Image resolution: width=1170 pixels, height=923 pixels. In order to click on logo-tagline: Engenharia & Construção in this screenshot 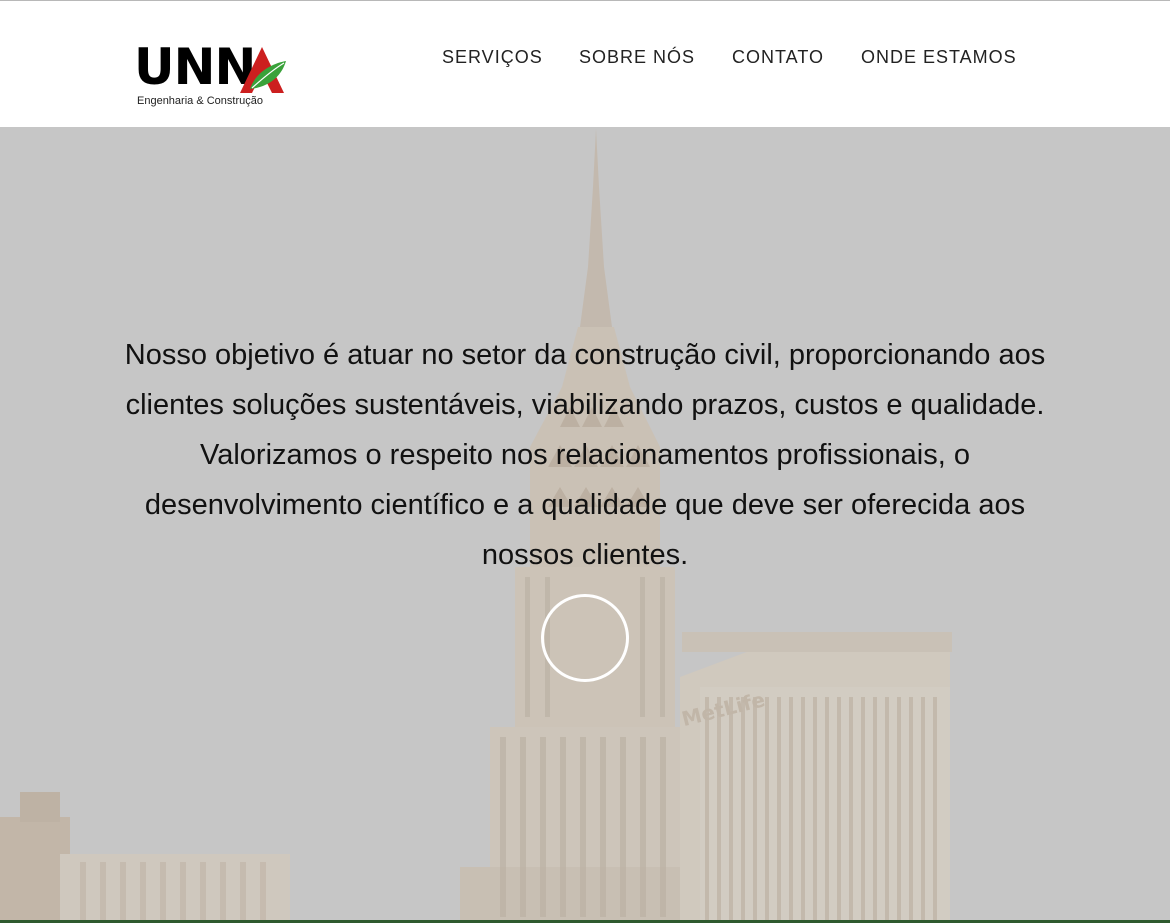, I will do `click(200, 101)`.